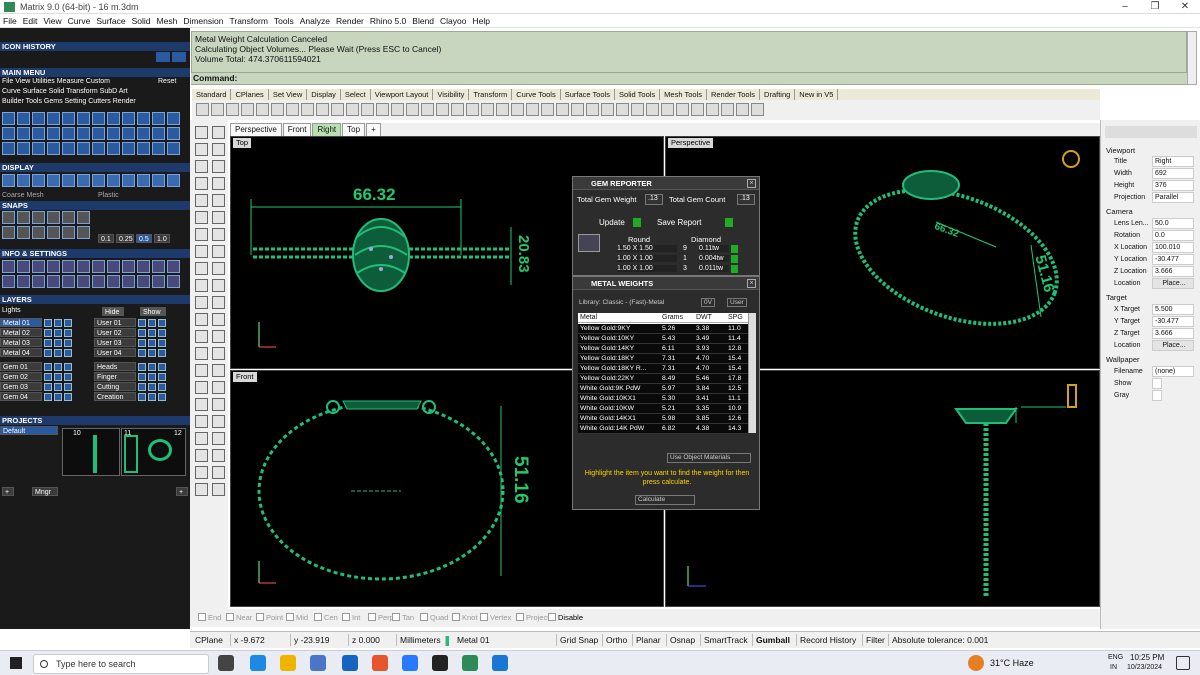 The image size is (1200, 675). Describe the element at coordinates (79, 21) in the screenshot. I see `menu-item: Curve` at that location.